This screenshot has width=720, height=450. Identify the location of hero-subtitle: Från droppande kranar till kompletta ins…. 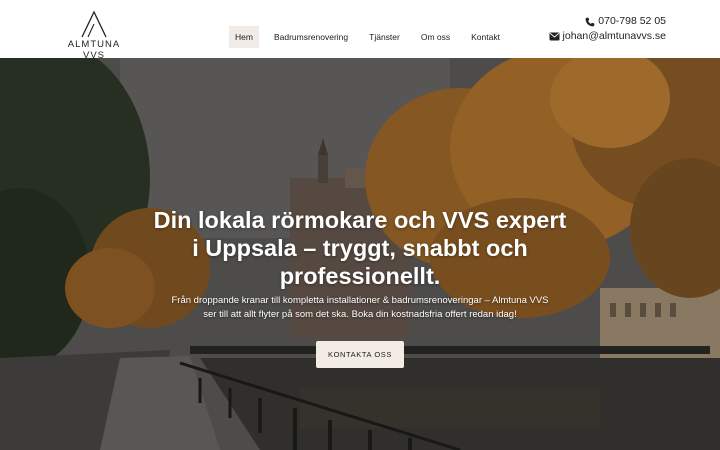
(360, 307).